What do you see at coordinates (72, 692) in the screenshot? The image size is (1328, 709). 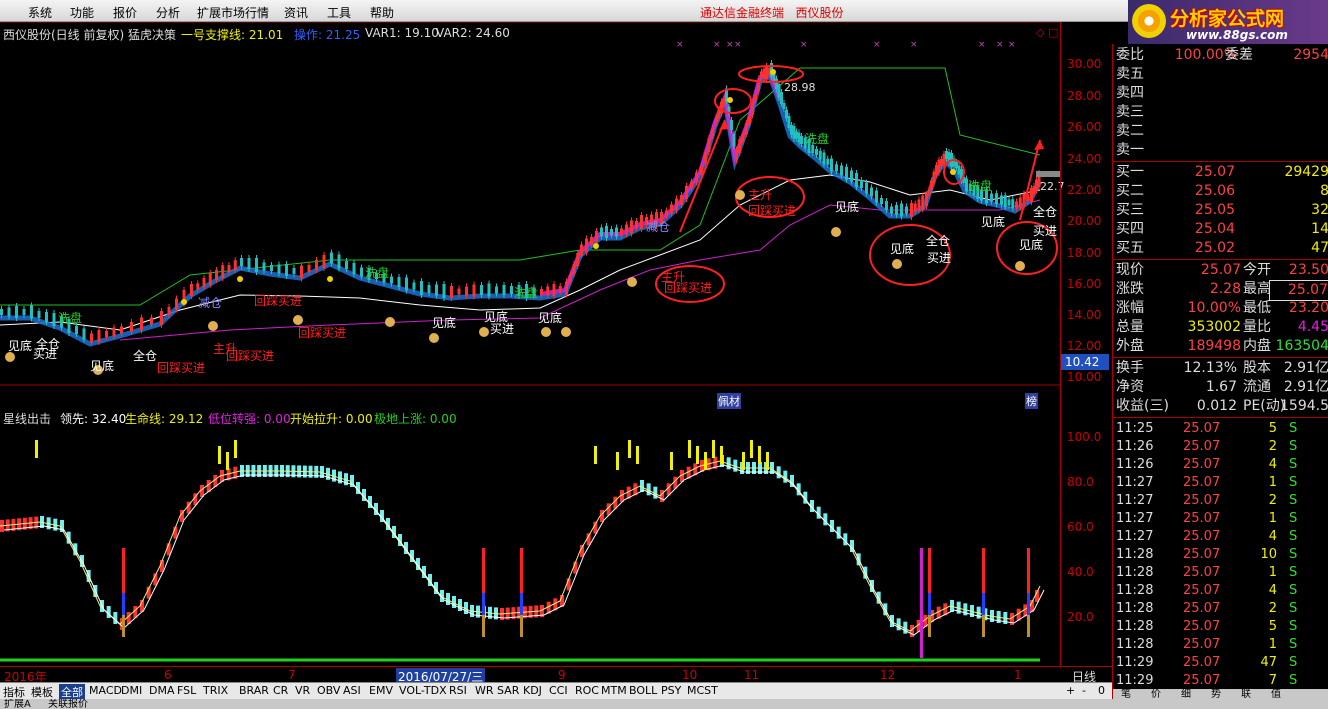 I see `indicator-tab: 全部` at bounding box center [72, 692].